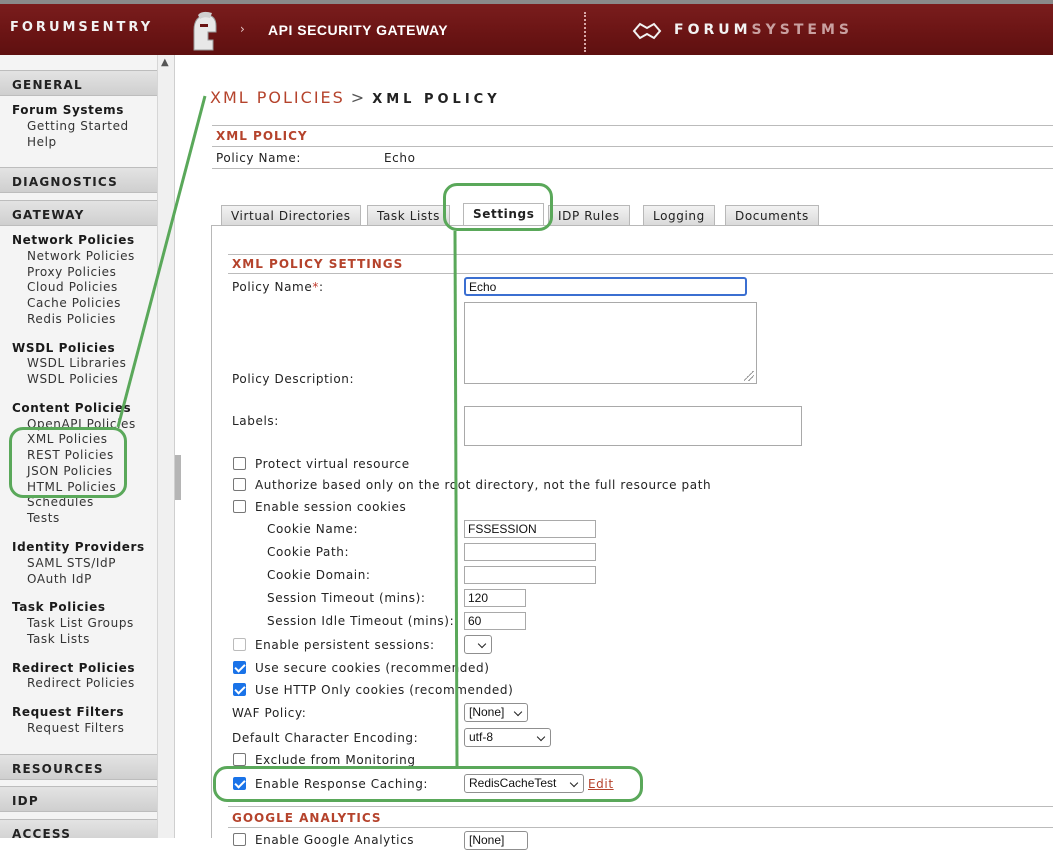  Describe the element at coordinates (610, 343) in the screenshot. I see `policy-description-textarea` at that location.